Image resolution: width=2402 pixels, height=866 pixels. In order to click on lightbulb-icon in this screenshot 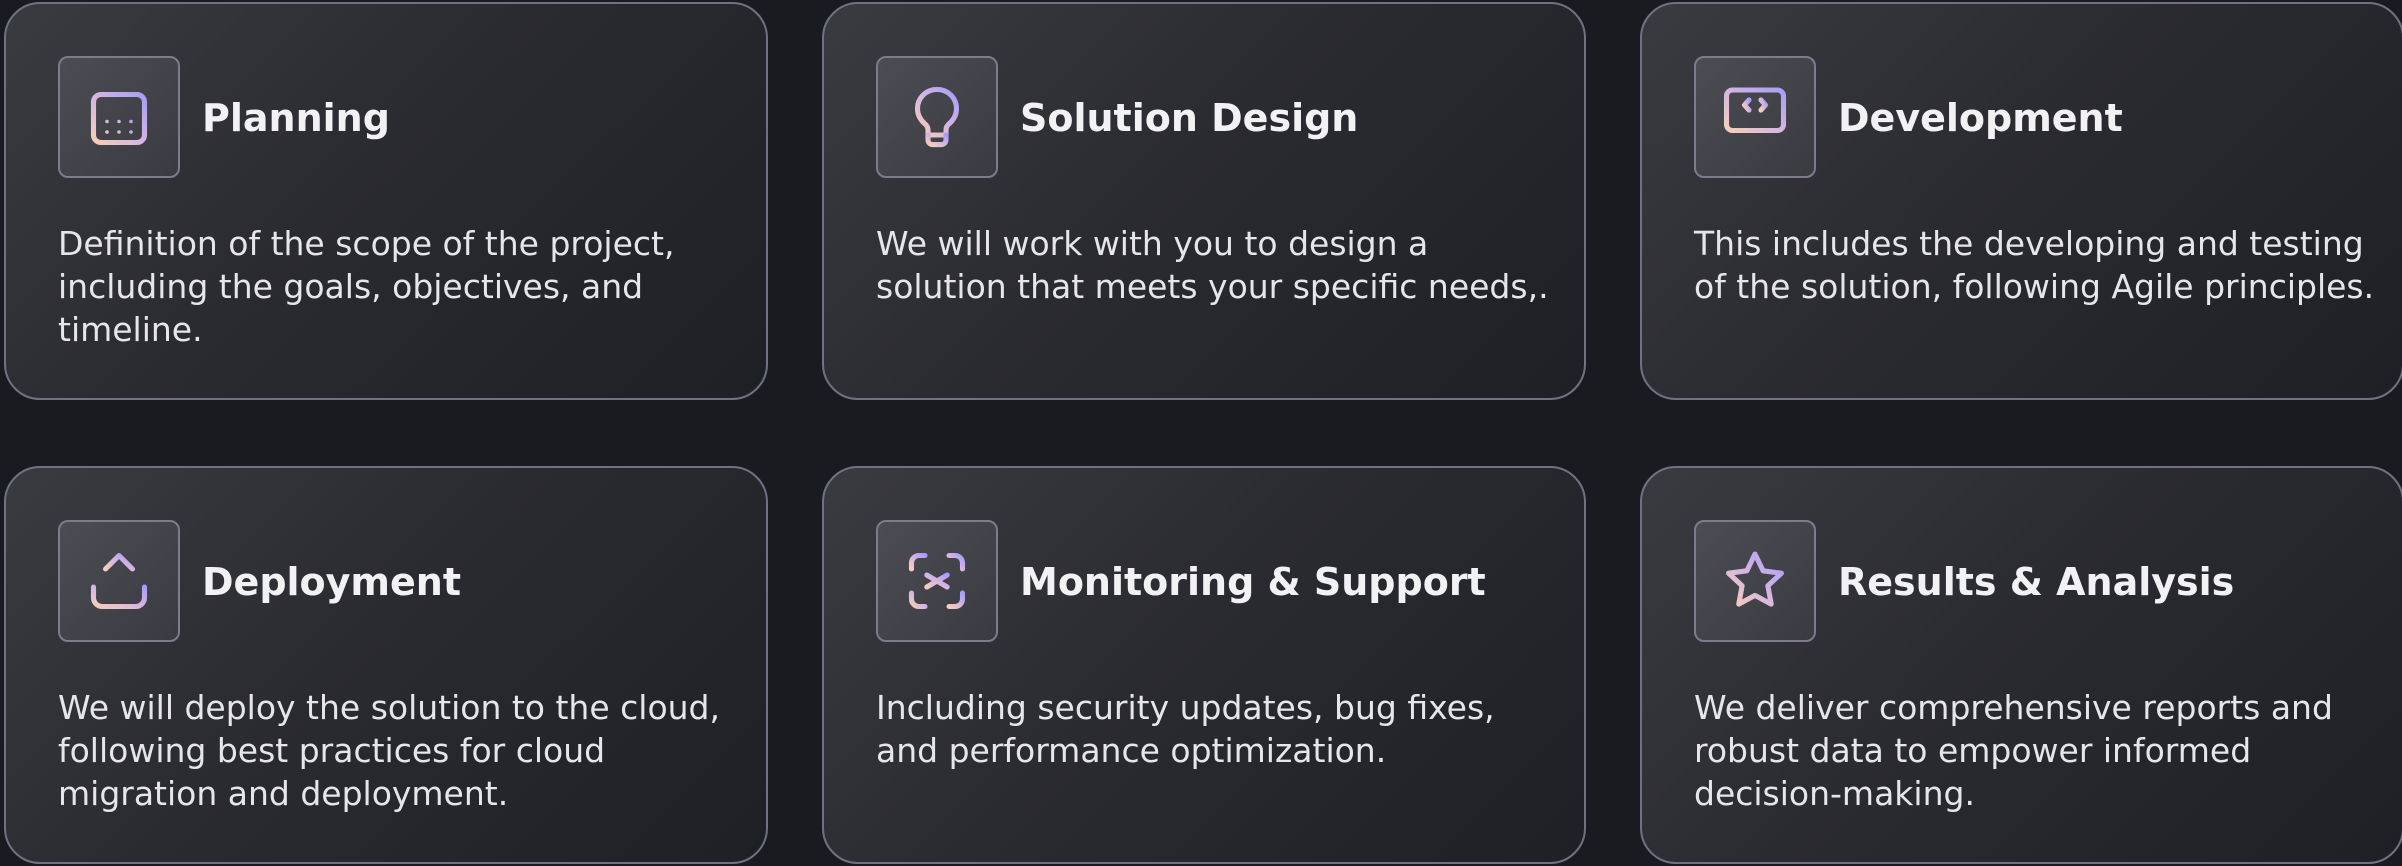, I will do `click(937, 117)`.